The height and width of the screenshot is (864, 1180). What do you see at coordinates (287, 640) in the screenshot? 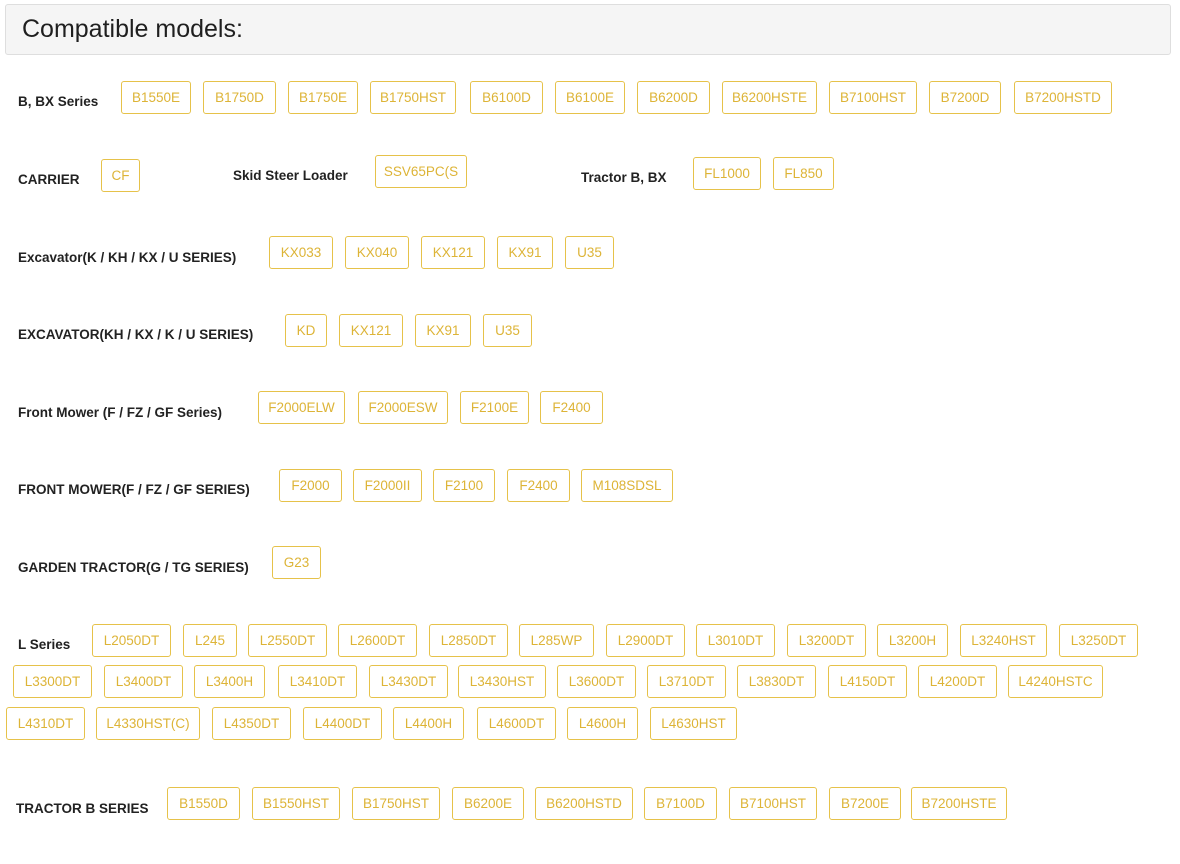
I see `model-tag-l-series-l2550dt: L2550DT` at bounding box center [287, 640].